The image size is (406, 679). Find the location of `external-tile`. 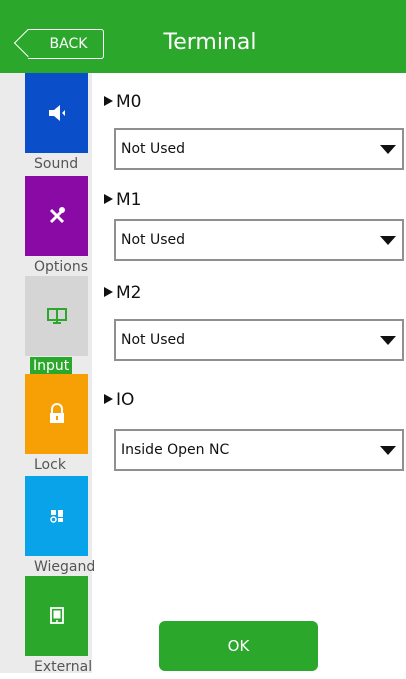

external-tile is located at coordinates (56, 616).